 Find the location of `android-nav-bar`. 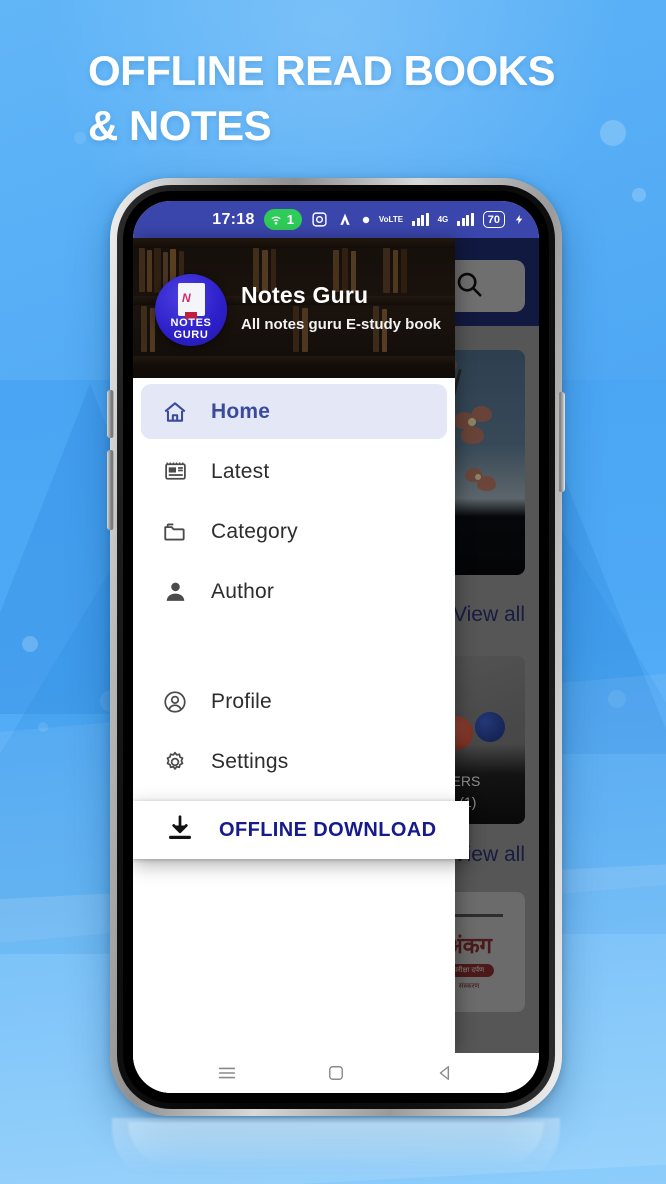

android-nav-bar is located at coordinates (336, 1073).